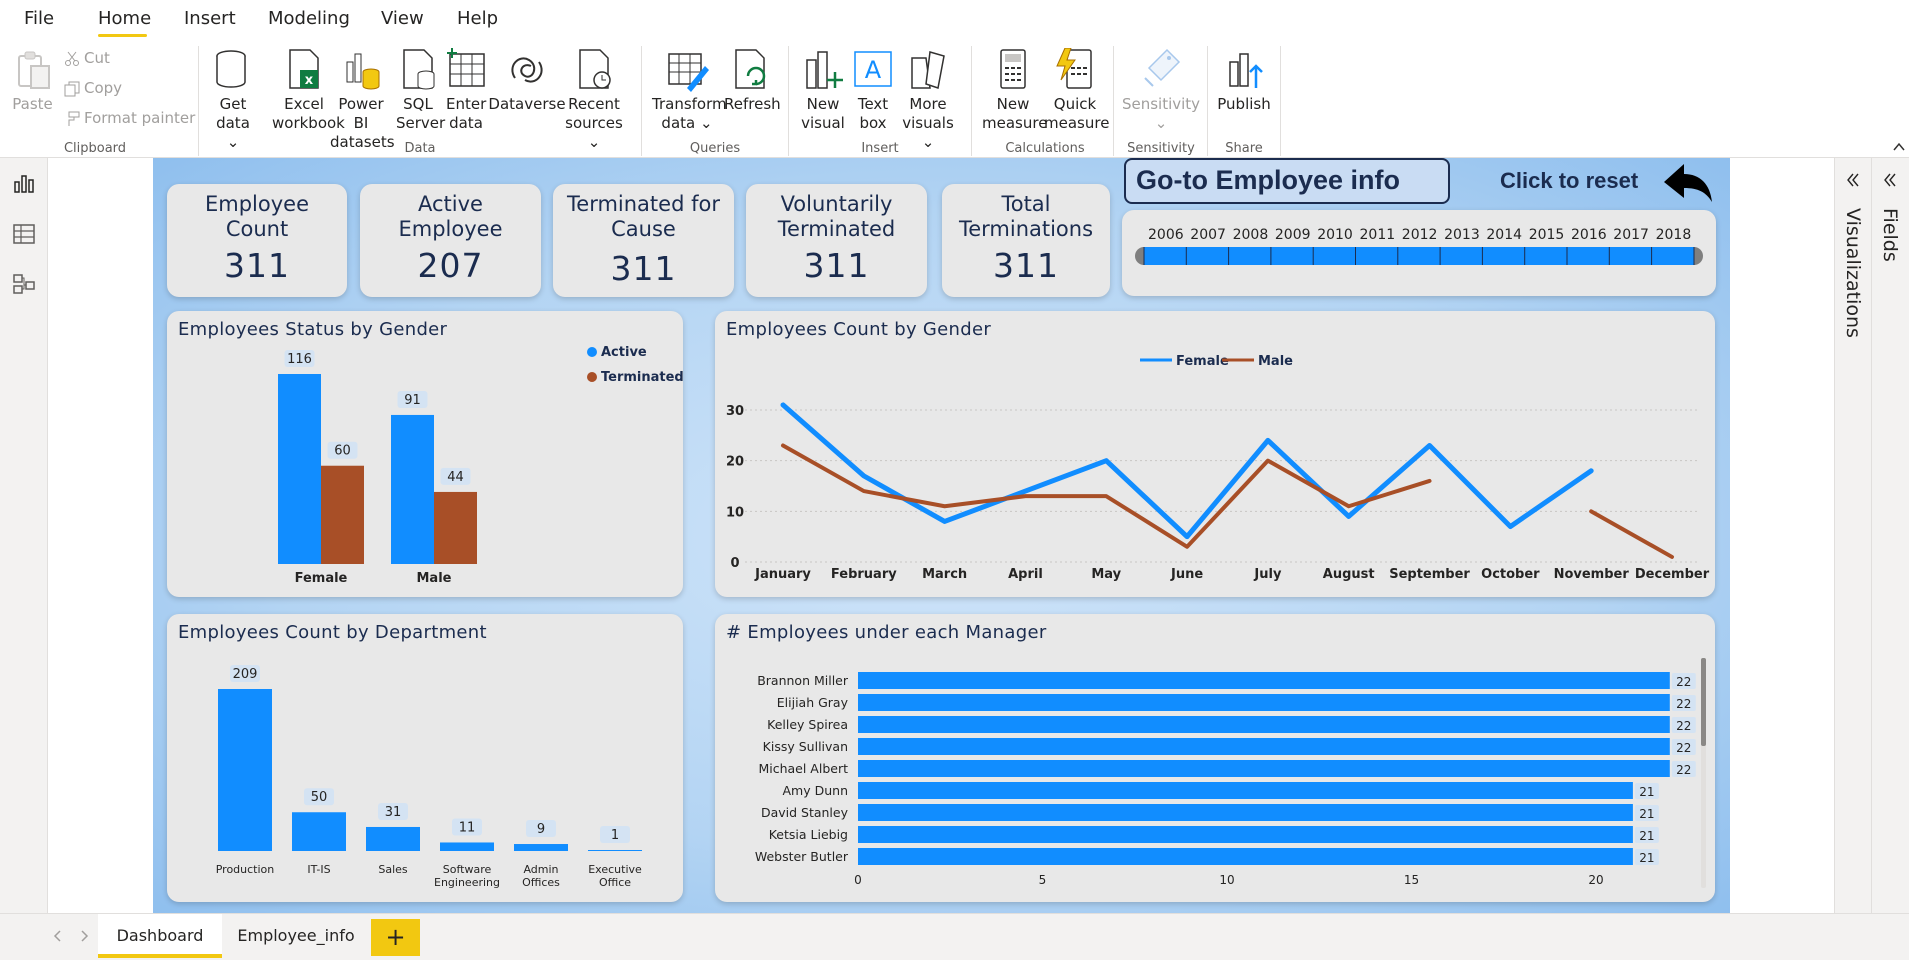  What do you see at coordinates (308, 90) in the screenshot?
I see `excel-workbook-button: x Excel workbook` at bounding box center [308, 90].